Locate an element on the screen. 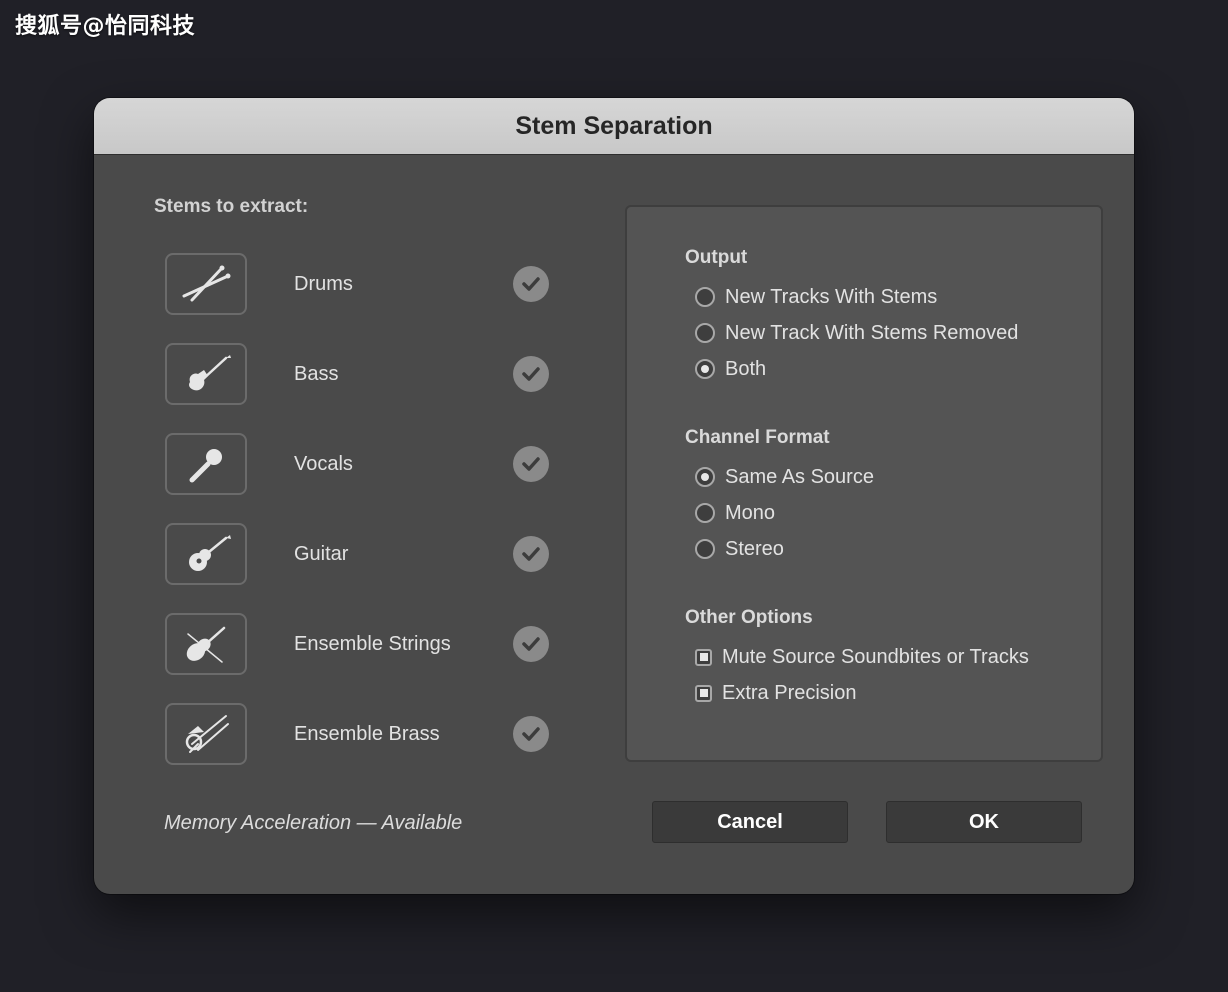  dialog-titlebar: Stem Separation is located at coordinates (614, 126).